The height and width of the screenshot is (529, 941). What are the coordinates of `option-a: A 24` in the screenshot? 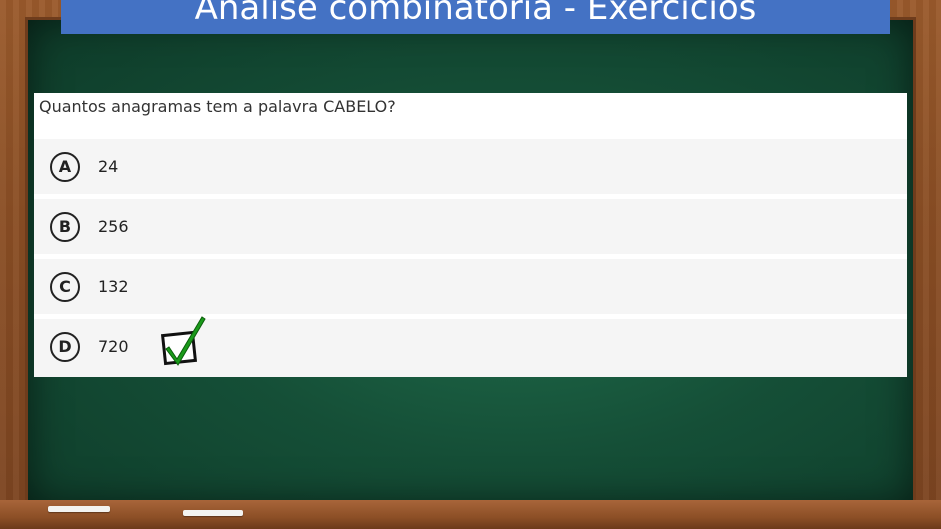 It's located at (470, 166).